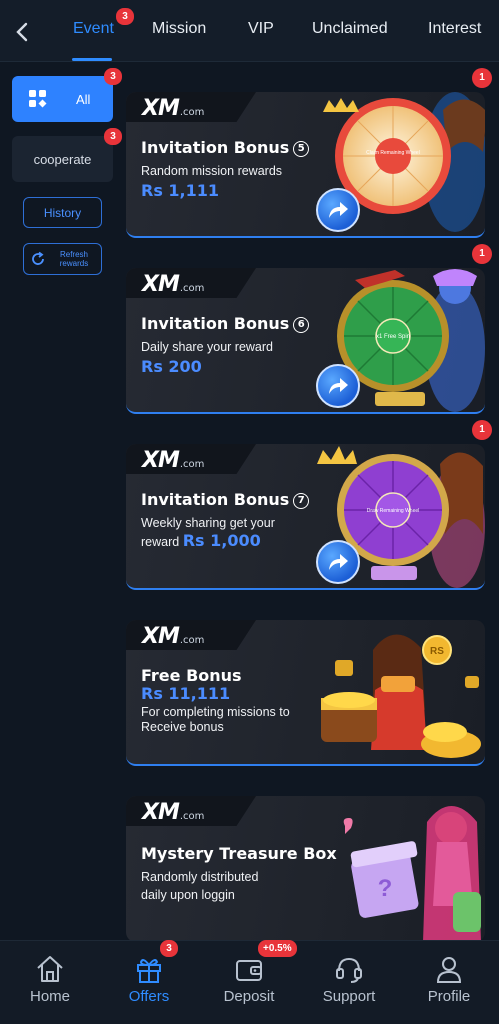 This screenshot has height=1024, width=499. I want to click on nav-support-label: Support, so click(349, 996).